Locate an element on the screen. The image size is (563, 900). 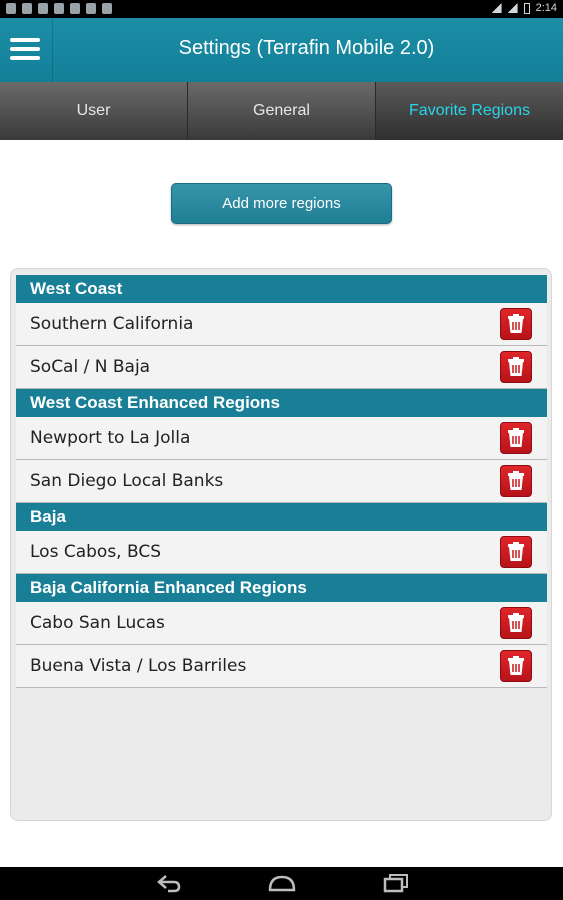
section-header: Baja California Enhanced Regions is located at coordinates (281, 588).